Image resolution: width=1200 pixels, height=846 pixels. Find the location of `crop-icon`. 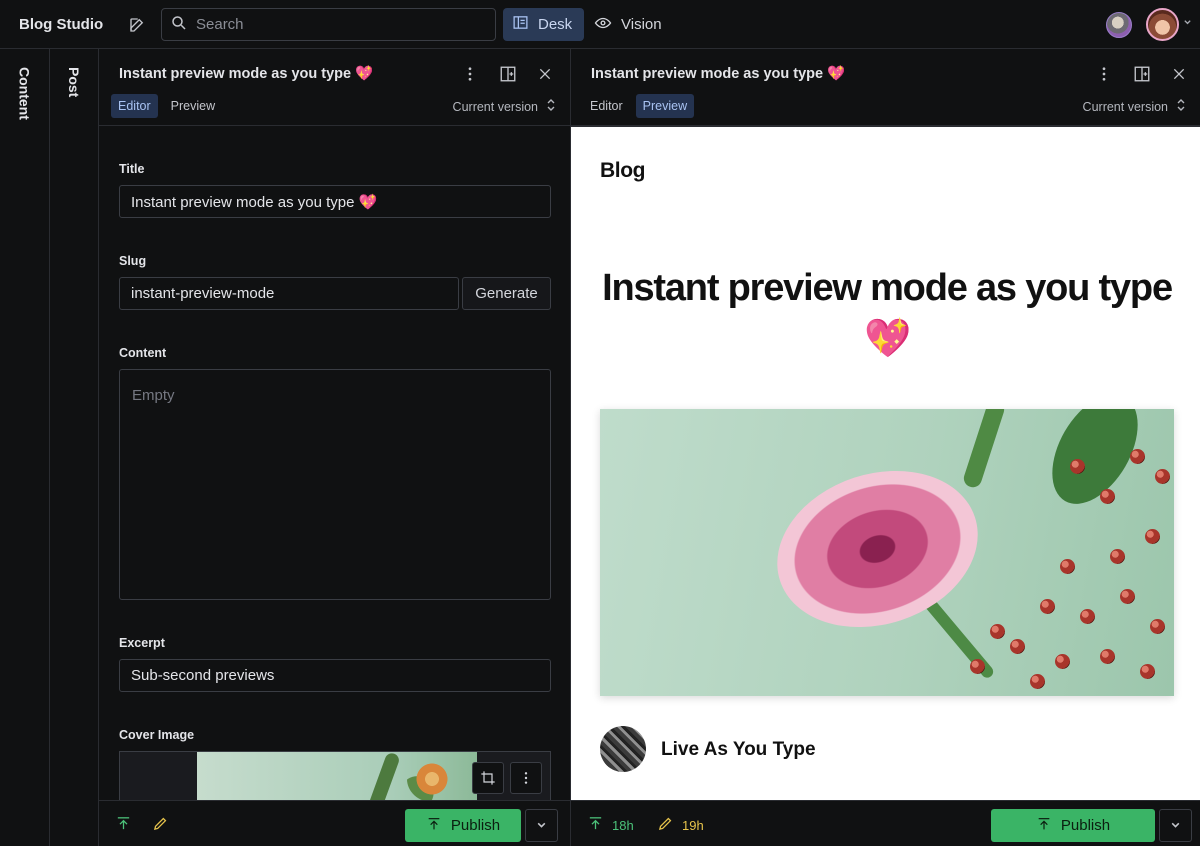

crop-icon is located at coordinates (488, 778).